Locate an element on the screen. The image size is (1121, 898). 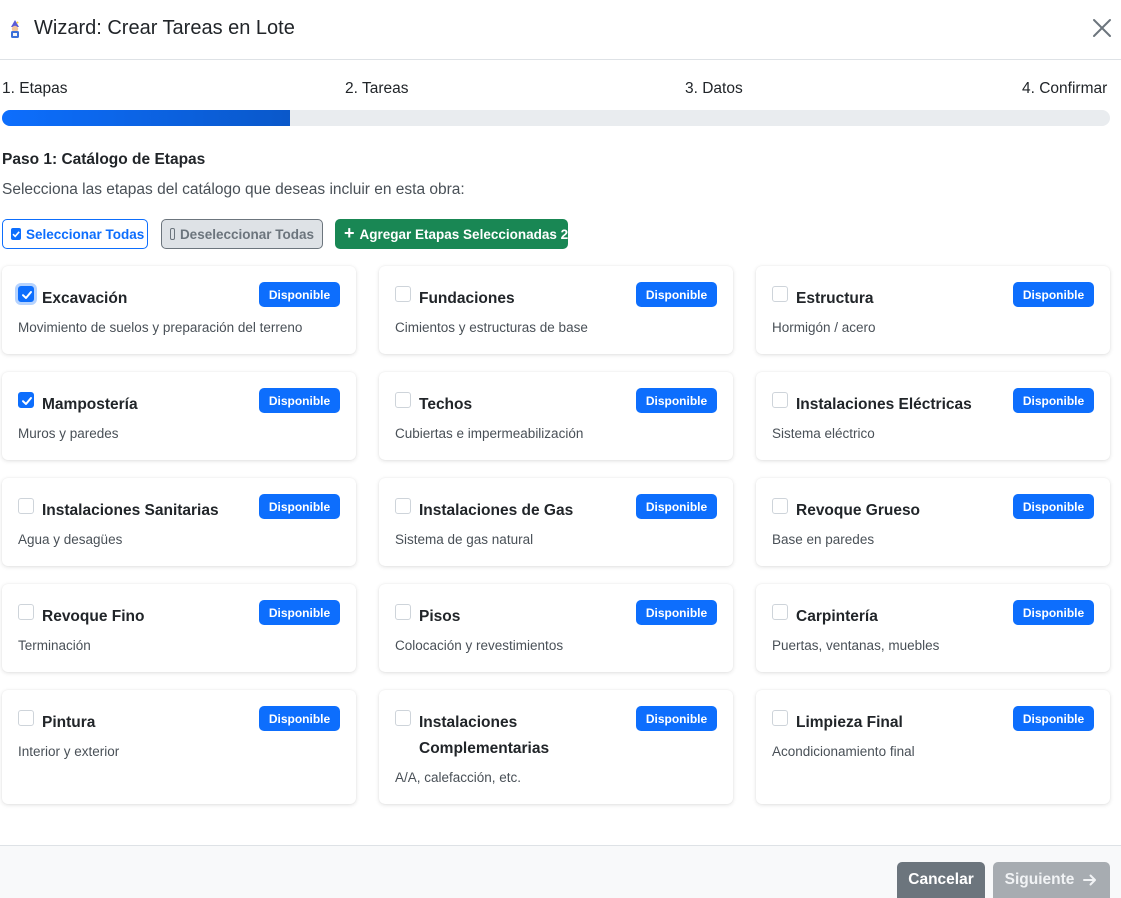
stage-title: Pintura is located at coordinates (69, 722).